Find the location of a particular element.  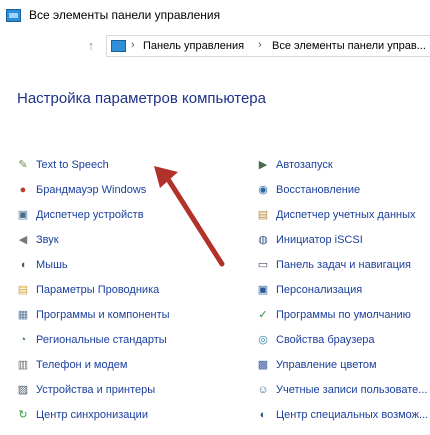

item-mouse: ◖ Мышь is located at coordinates (116, 264).